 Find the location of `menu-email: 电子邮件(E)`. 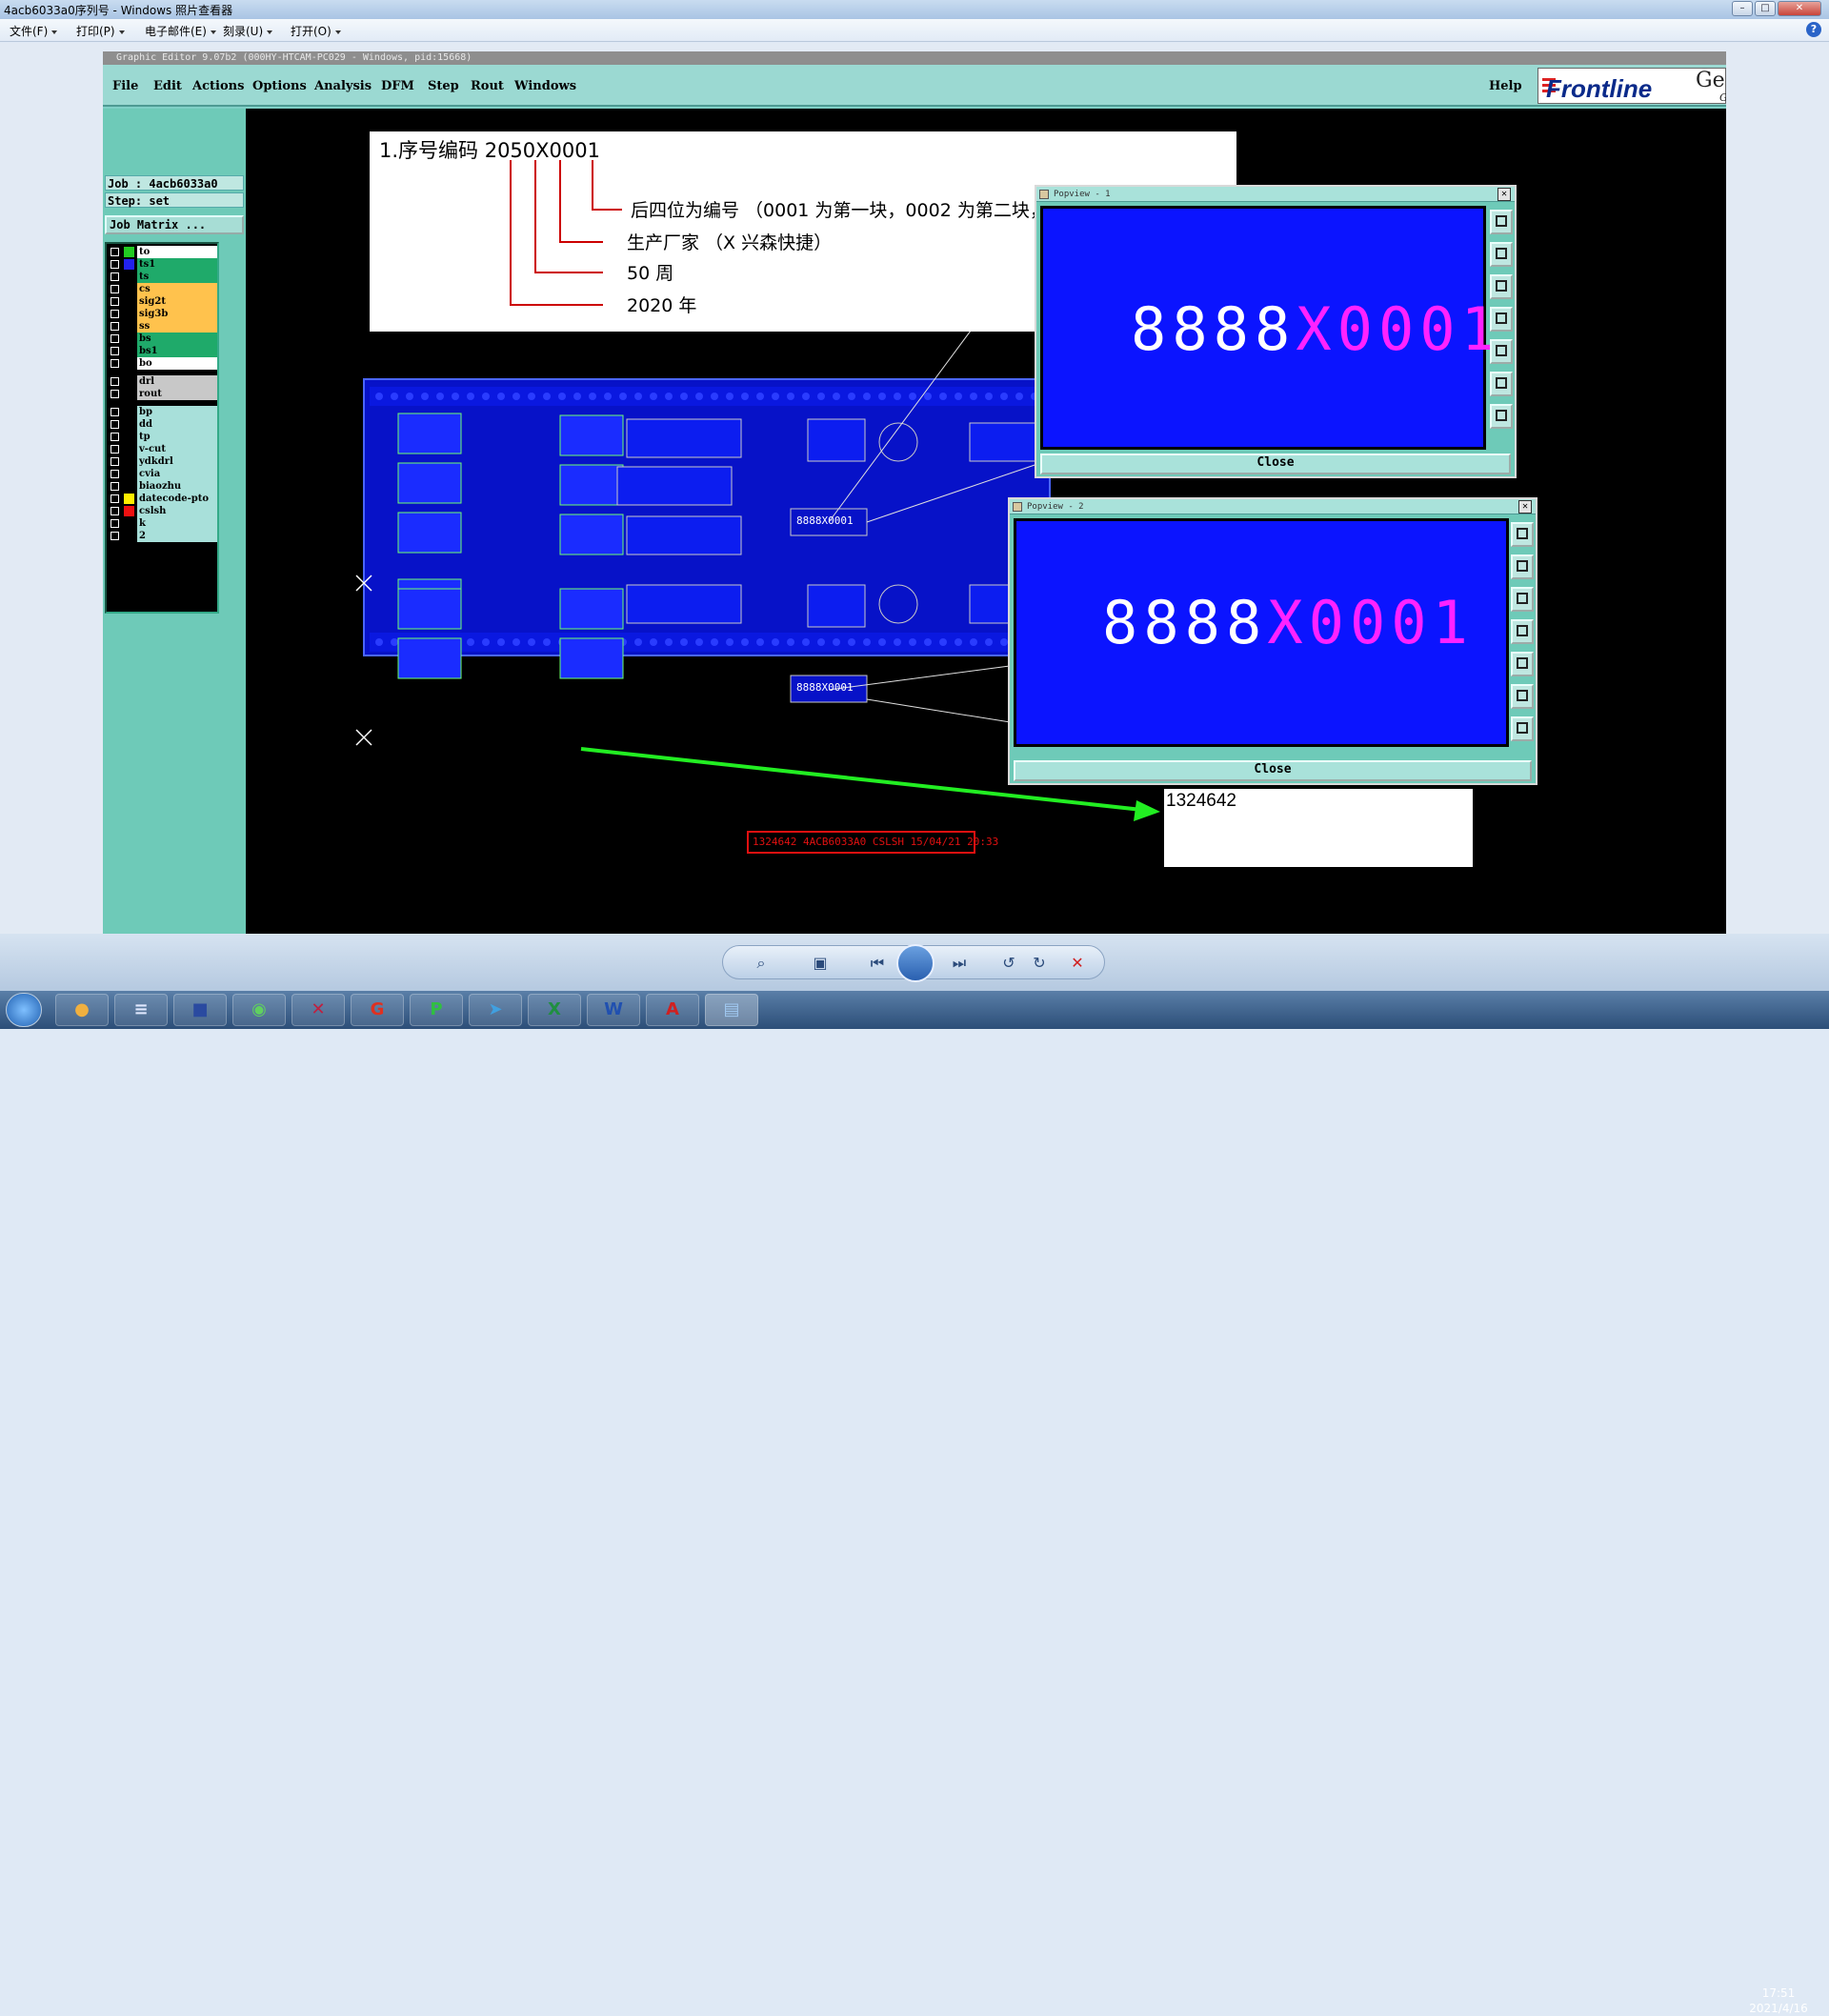

menu-email: 电子邮件(E) is located at coordinates (181, 31).